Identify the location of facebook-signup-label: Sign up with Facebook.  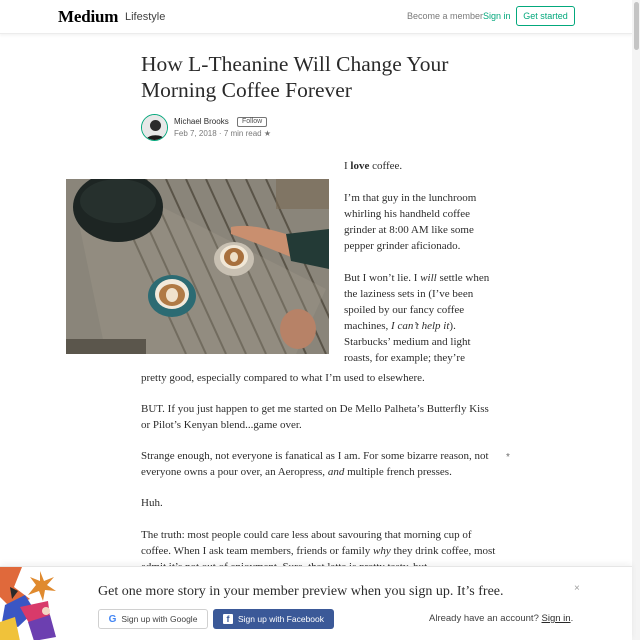
(281, 619).